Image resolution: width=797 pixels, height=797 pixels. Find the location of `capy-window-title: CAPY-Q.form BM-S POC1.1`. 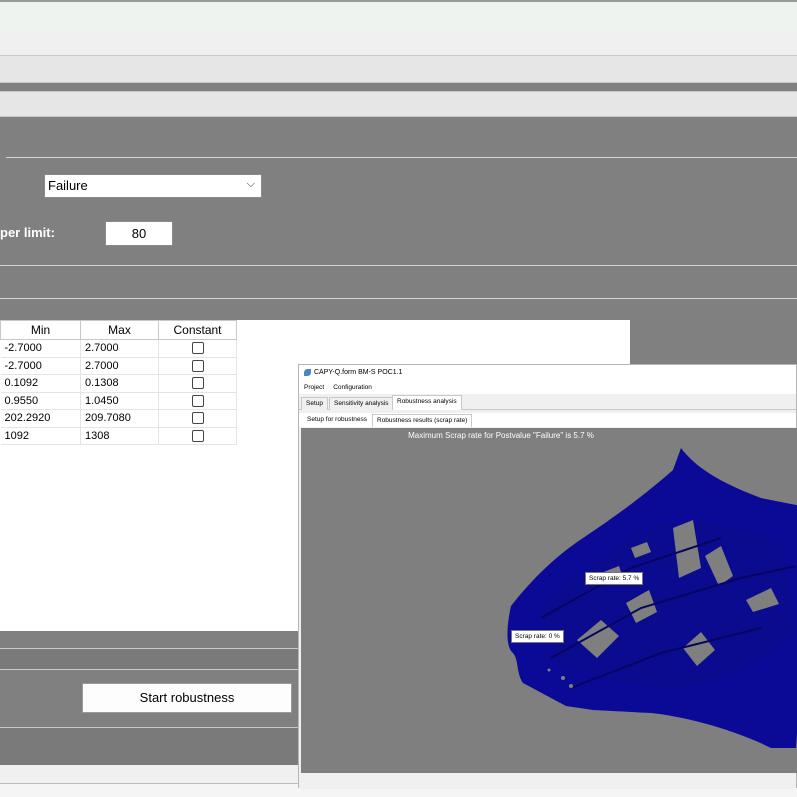

capy-window-title: CAPY-Q.form BM-S POC1.1 is located at coordinates (358, 372).